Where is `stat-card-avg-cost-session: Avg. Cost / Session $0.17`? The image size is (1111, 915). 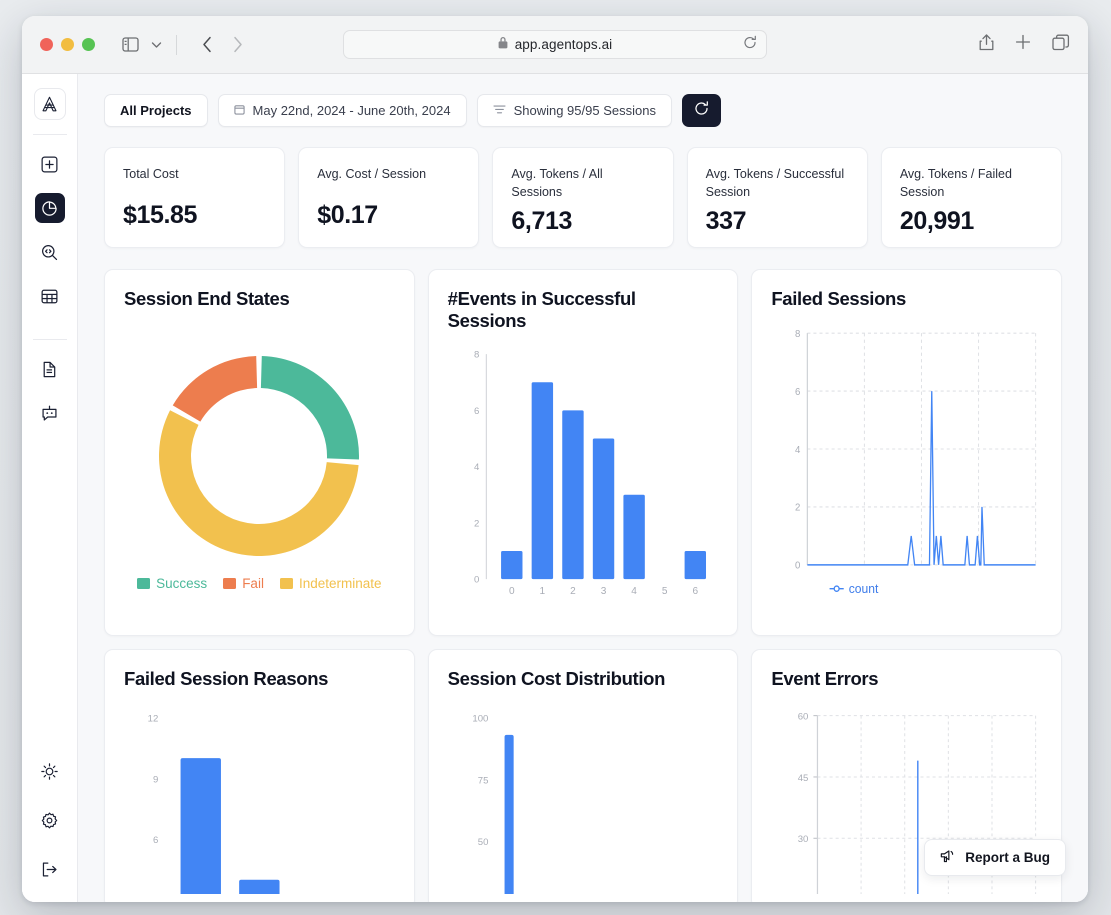
stat-card-avg-cost-session: Avg. Cost / Session $0.17 is located at coordinates (389, 197).